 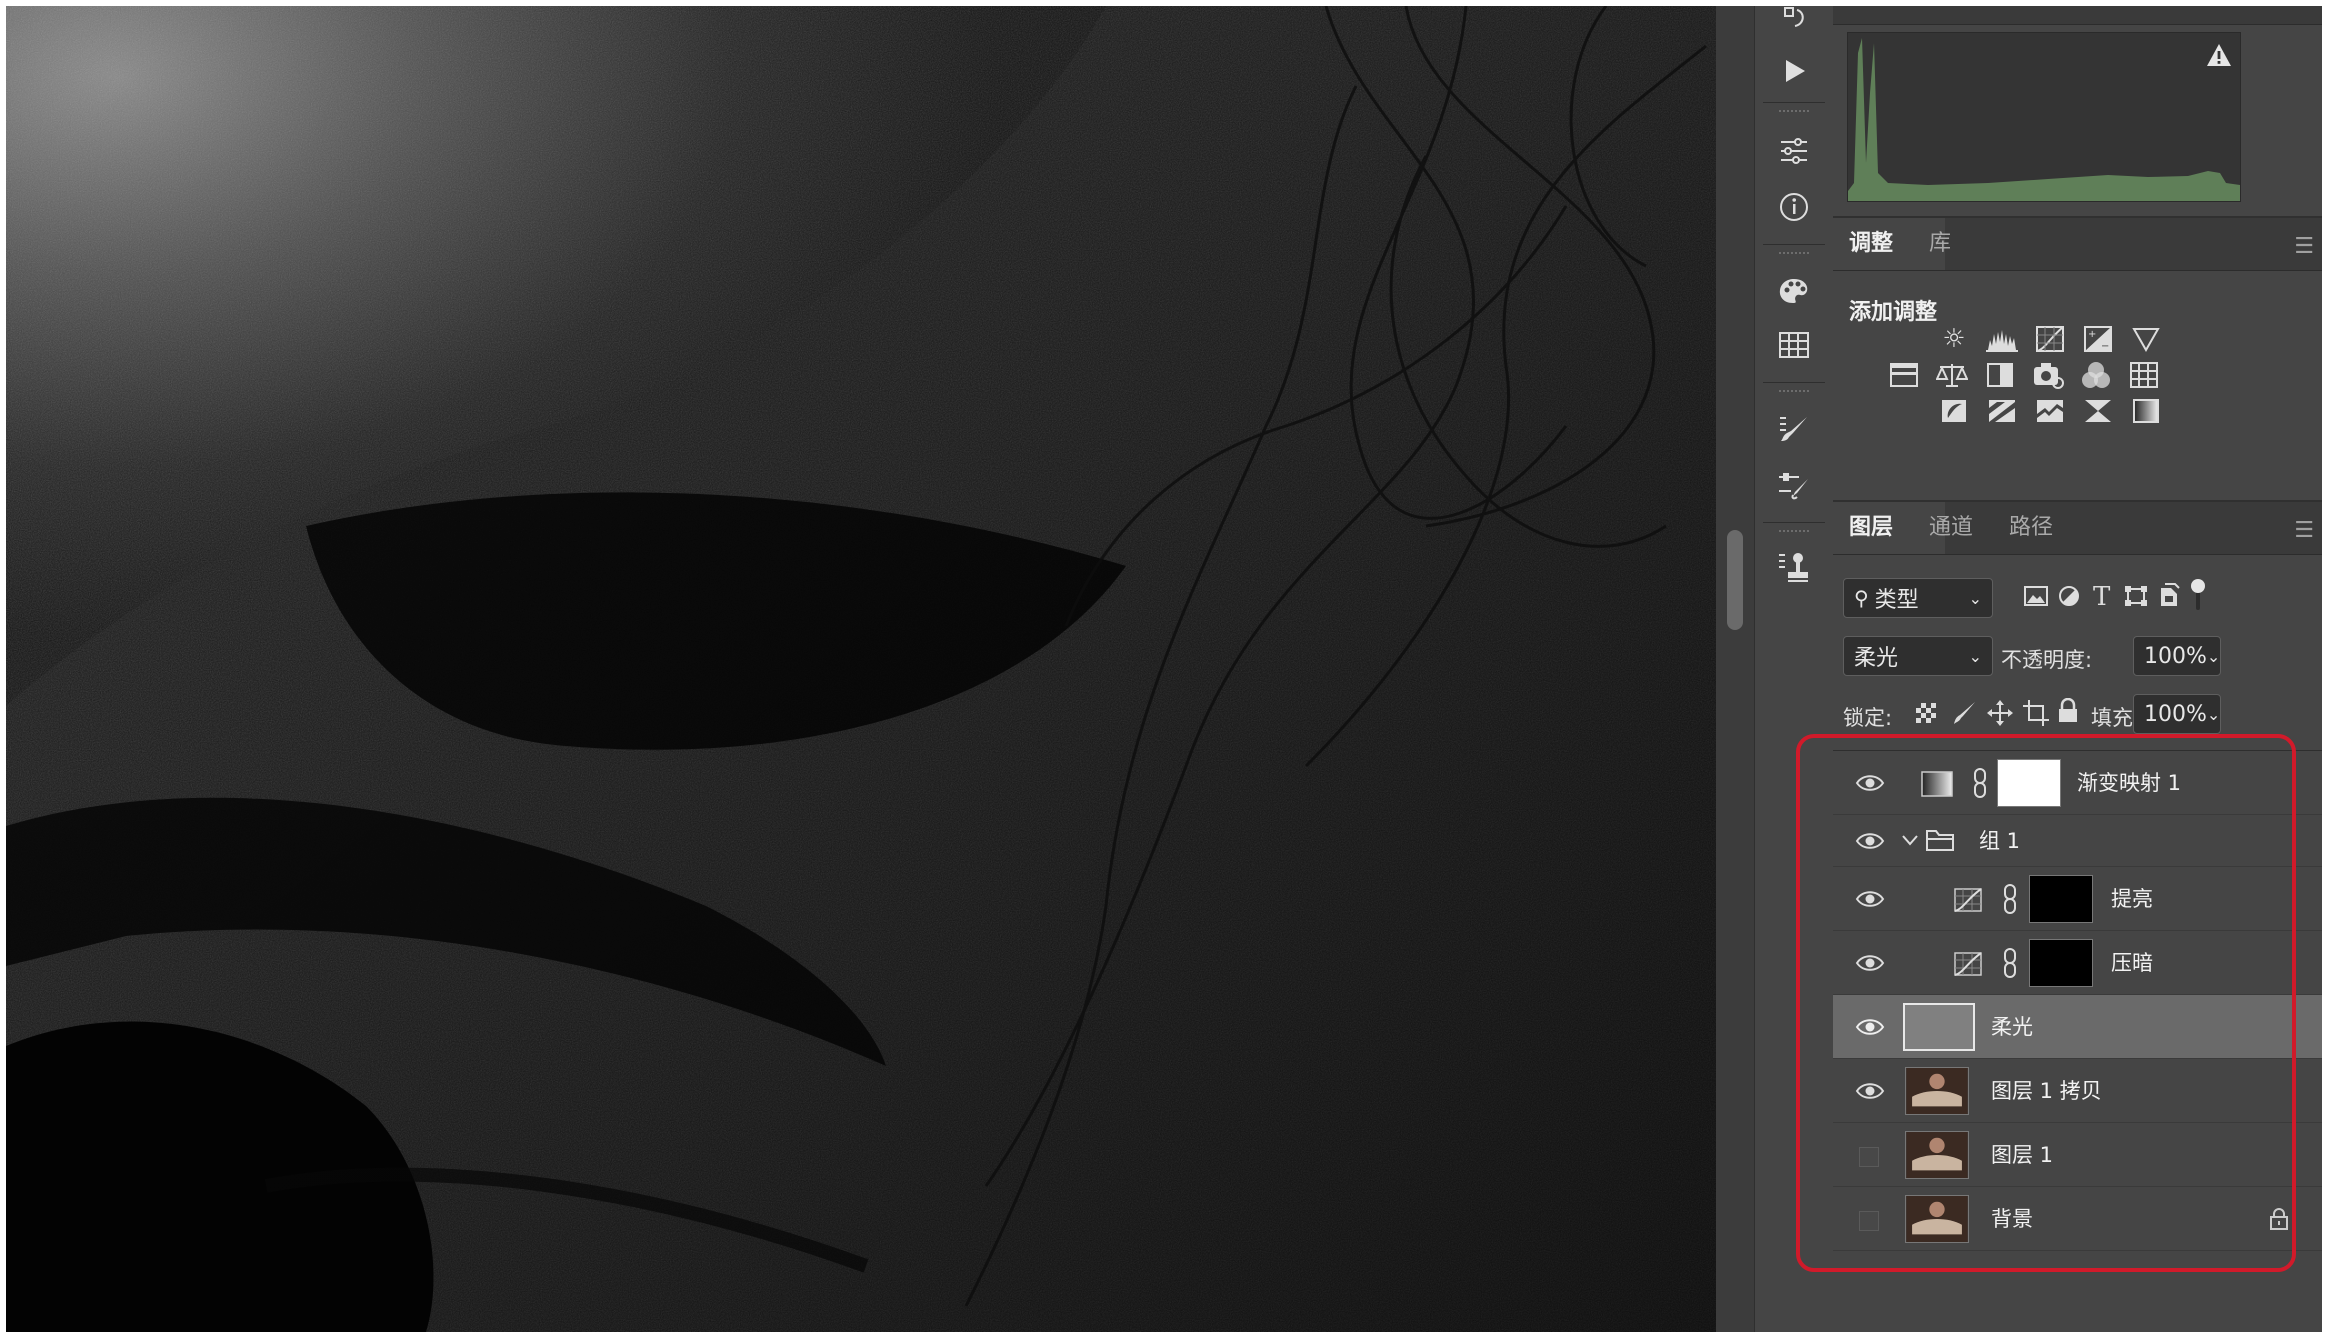 I want to click on histogram-graph, so click(x=2044, y=117).